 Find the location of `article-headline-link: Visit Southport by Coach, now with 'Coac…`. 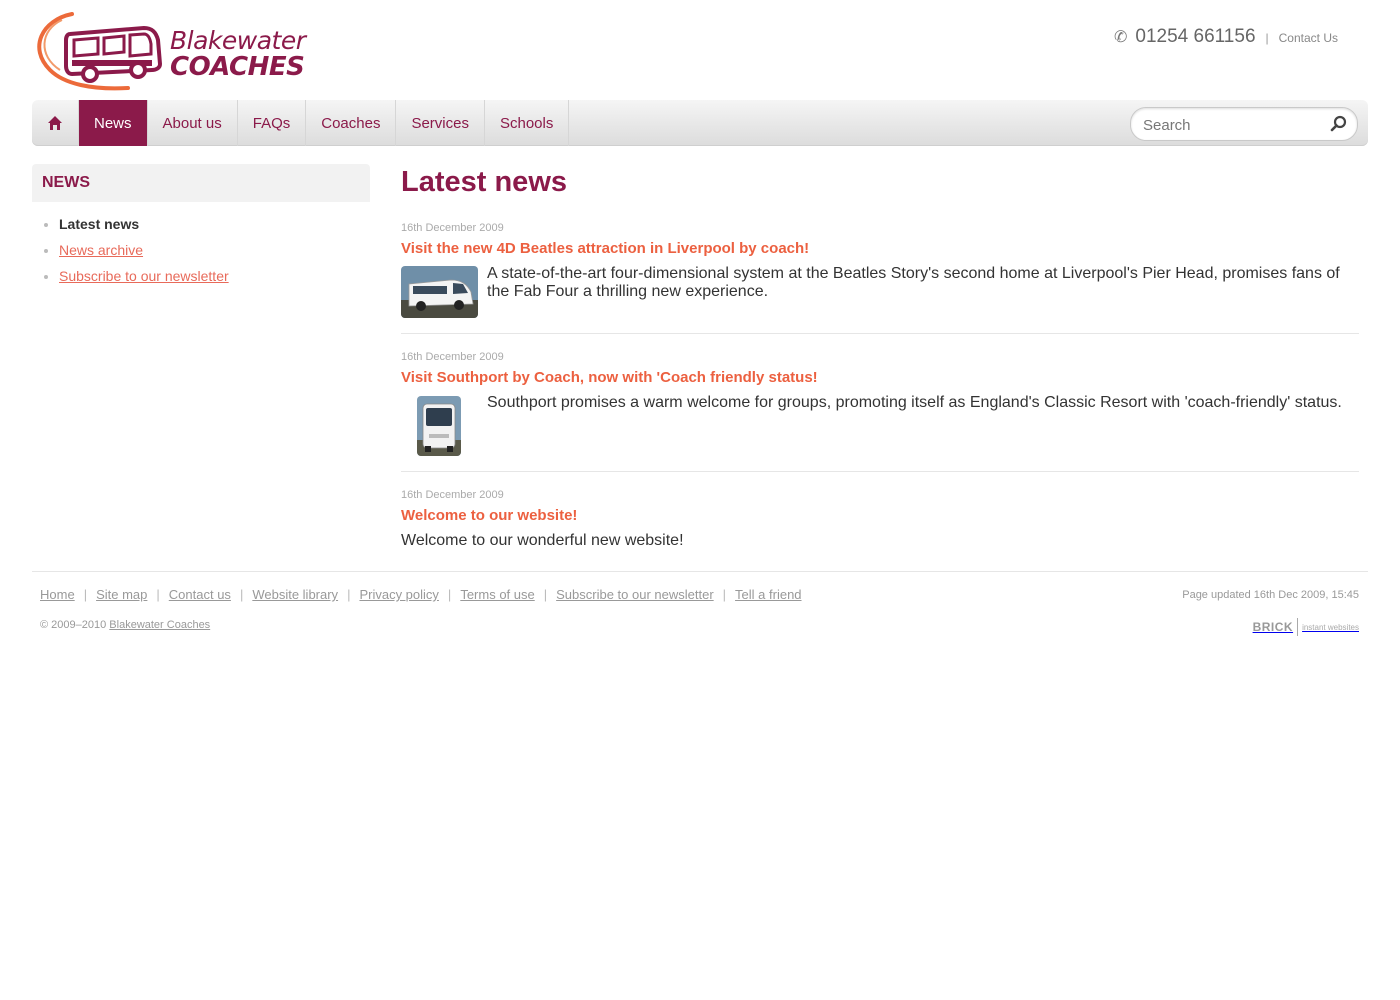

article-headline-link: Visit Southport by Coach, now with 'Coac… is located at coordinates (880, 377).